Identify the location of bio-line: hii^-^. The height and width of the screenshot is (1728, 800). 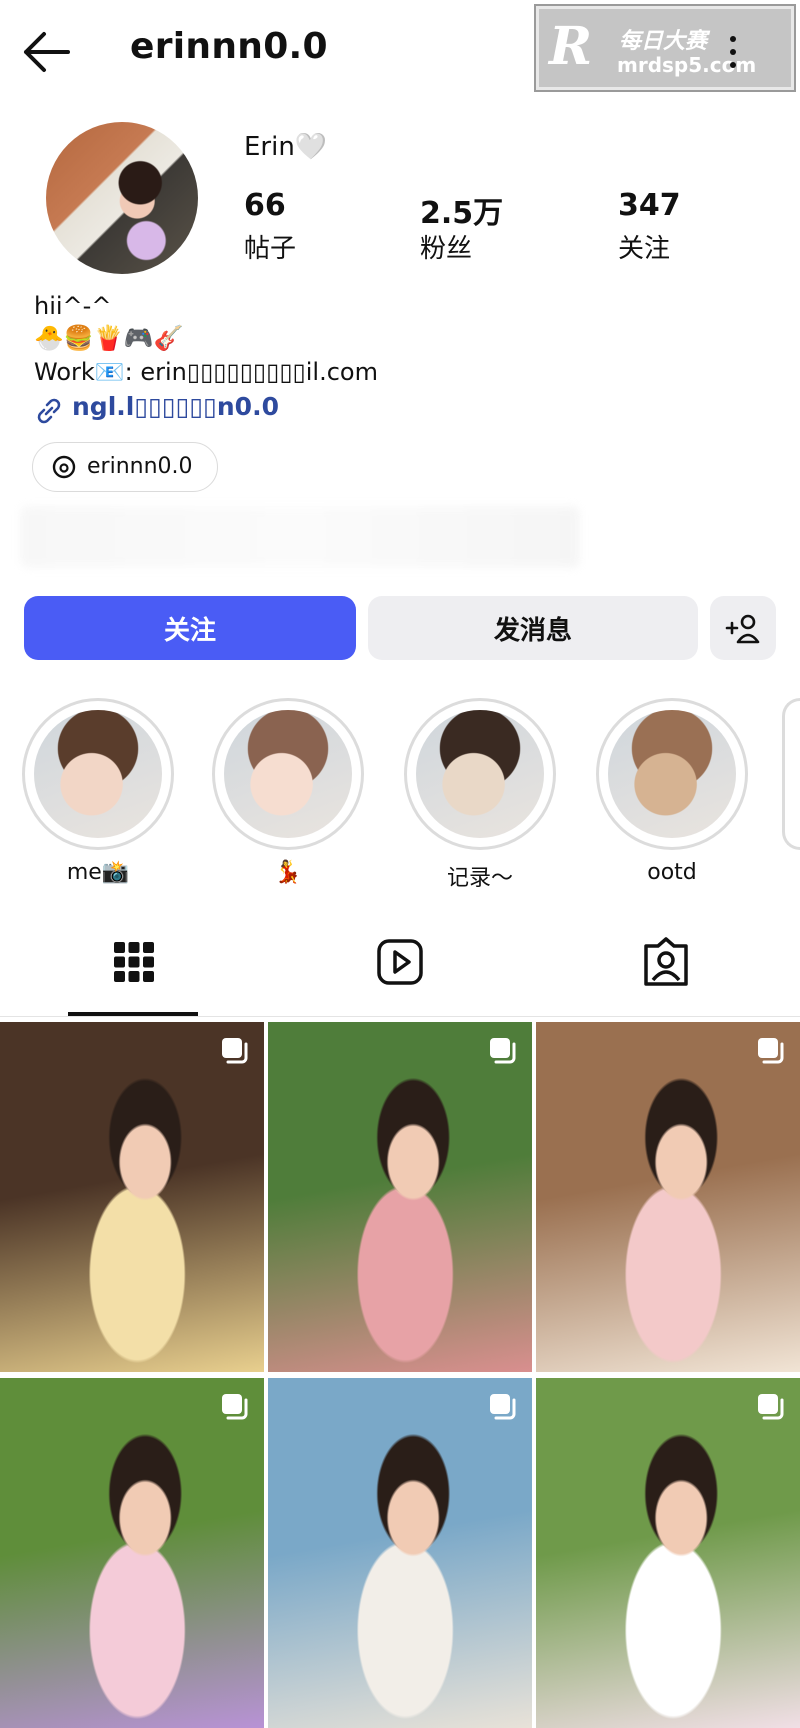
(73, 306).